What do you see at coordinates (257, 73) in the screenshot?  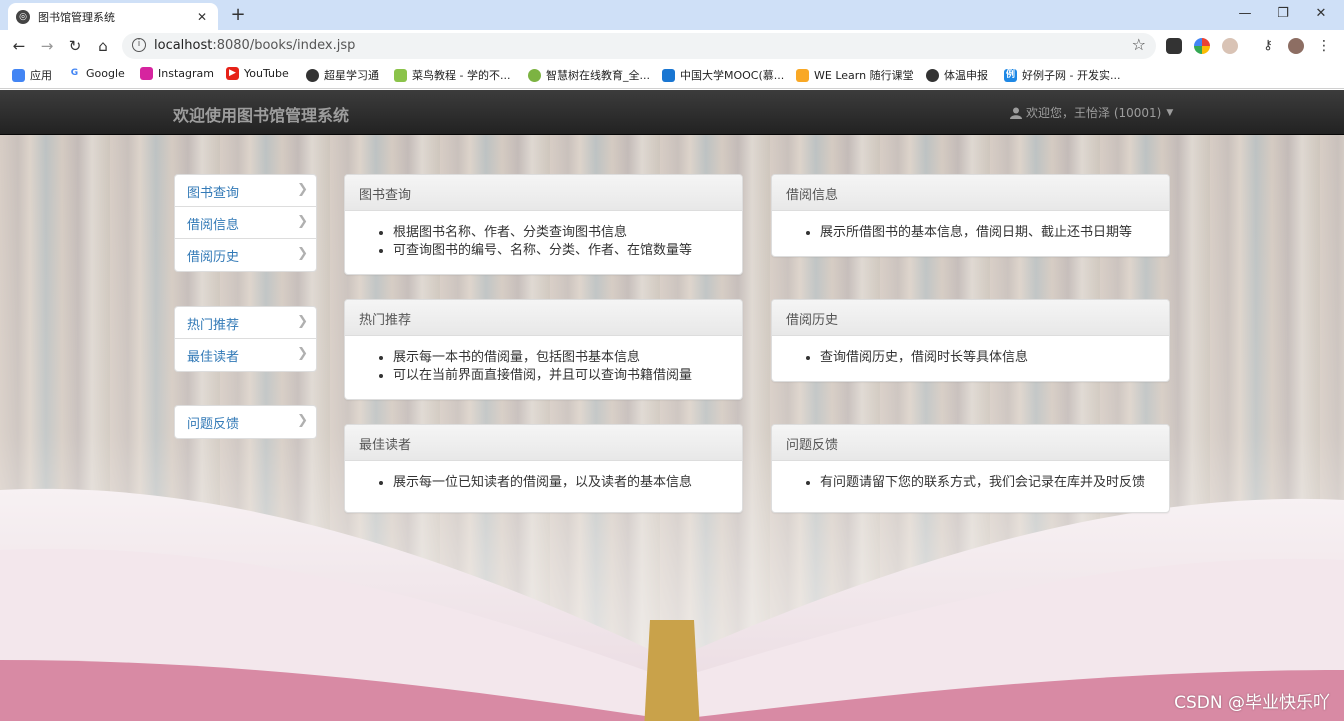 I see `bookmark-youtube: ▶ YouTube` at bounding box center [257, 73].